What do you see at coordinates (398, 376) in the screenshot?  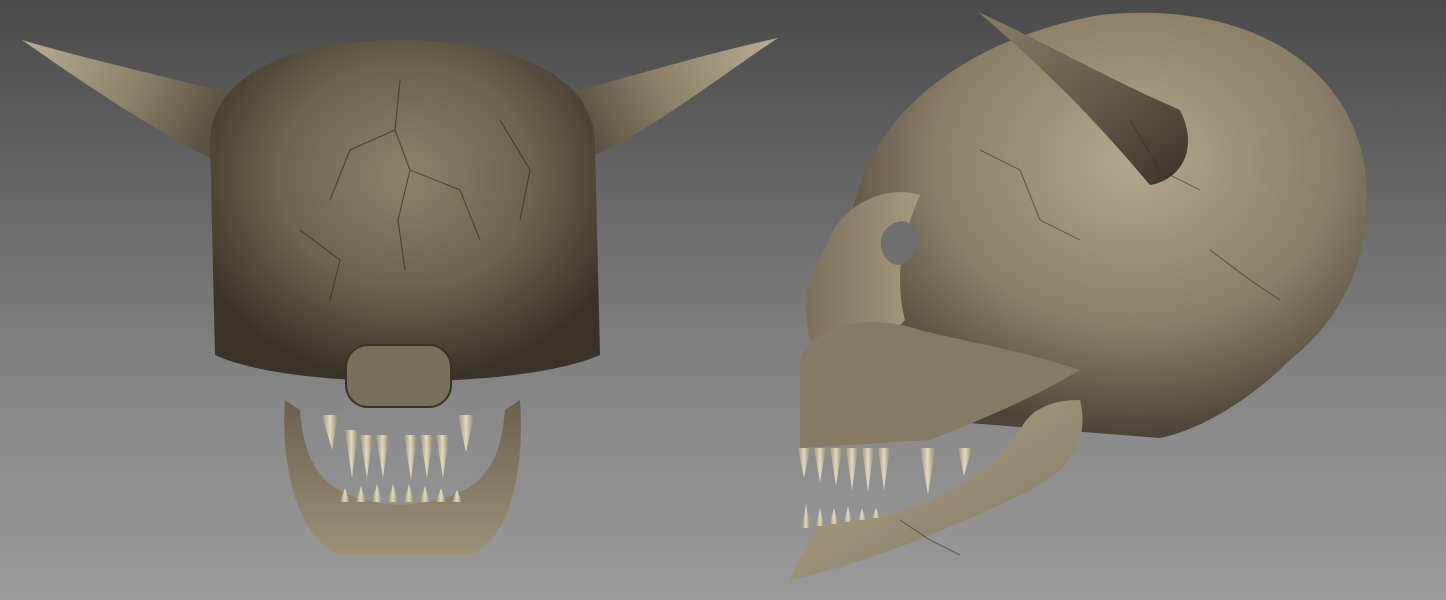 I see `nasal-cavity` at bounding box center [398, 376].